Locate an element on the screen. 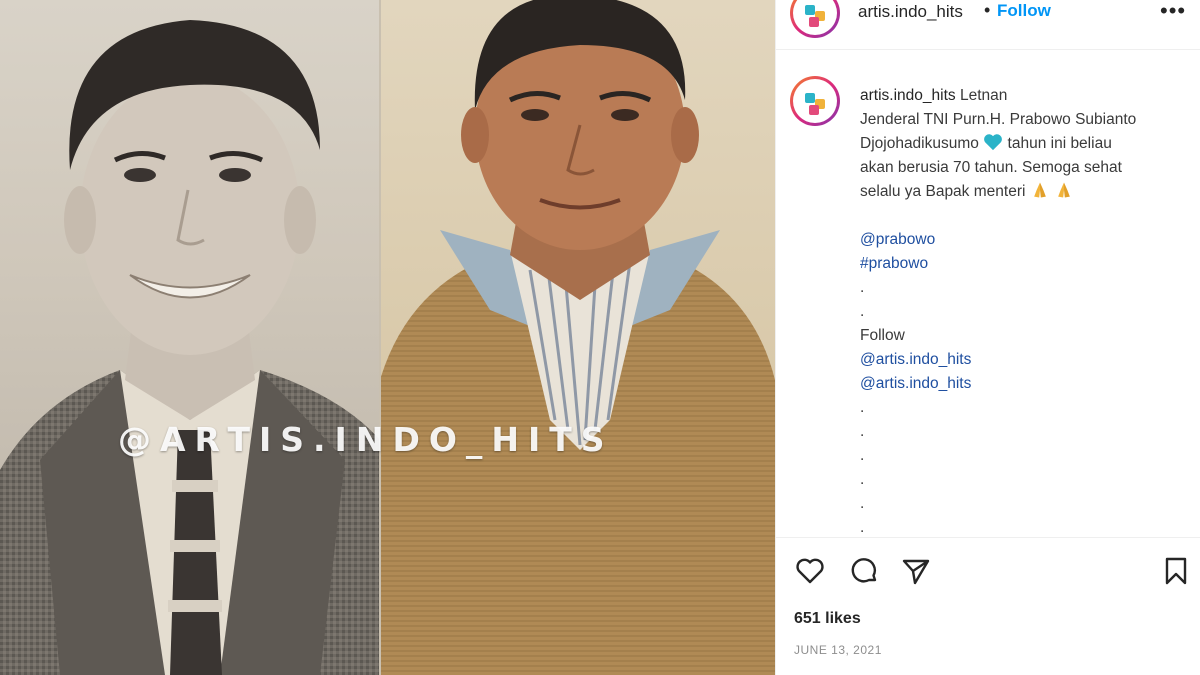  header-username: artis.indo_hits is located at coordinates (910, 12).